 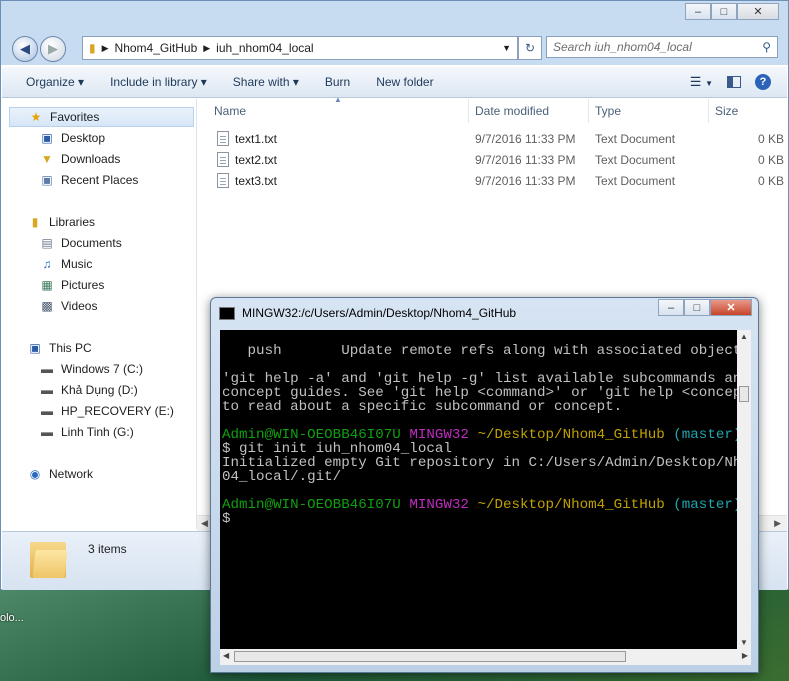 I want to click on folder-icon, so click(x=49, y=558).